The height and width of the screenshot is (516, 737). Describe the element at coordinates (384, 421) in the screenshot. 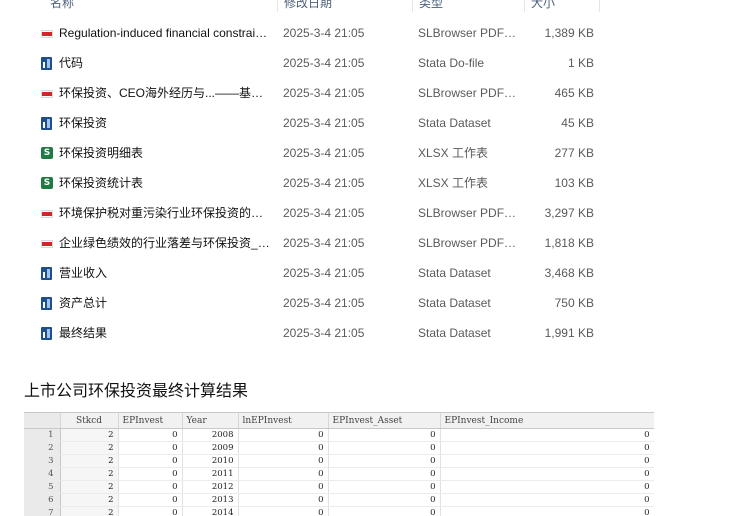

I see `column-header-epinvest-asset: EPInvest_Asset` at that location.